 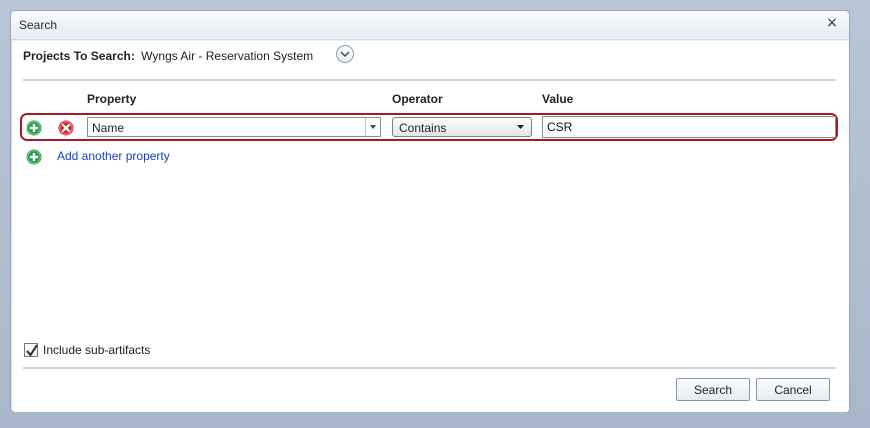 I want to click on property-column-header: Property, so click(x=112, y=99).